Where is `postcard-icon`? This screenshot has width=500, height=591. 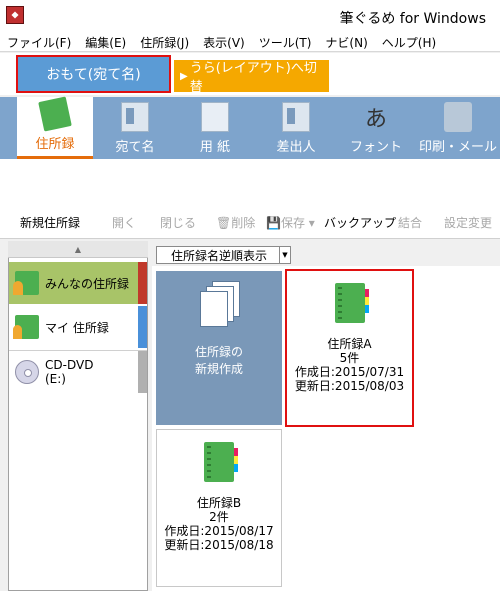 postcard-icon is located at coordinates (135, 117).